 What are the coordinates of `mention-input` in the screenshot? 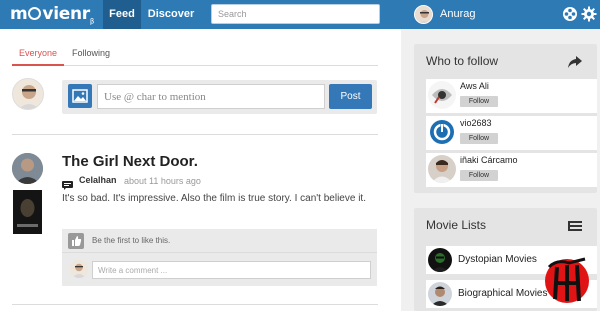 It's located at (211, 96).